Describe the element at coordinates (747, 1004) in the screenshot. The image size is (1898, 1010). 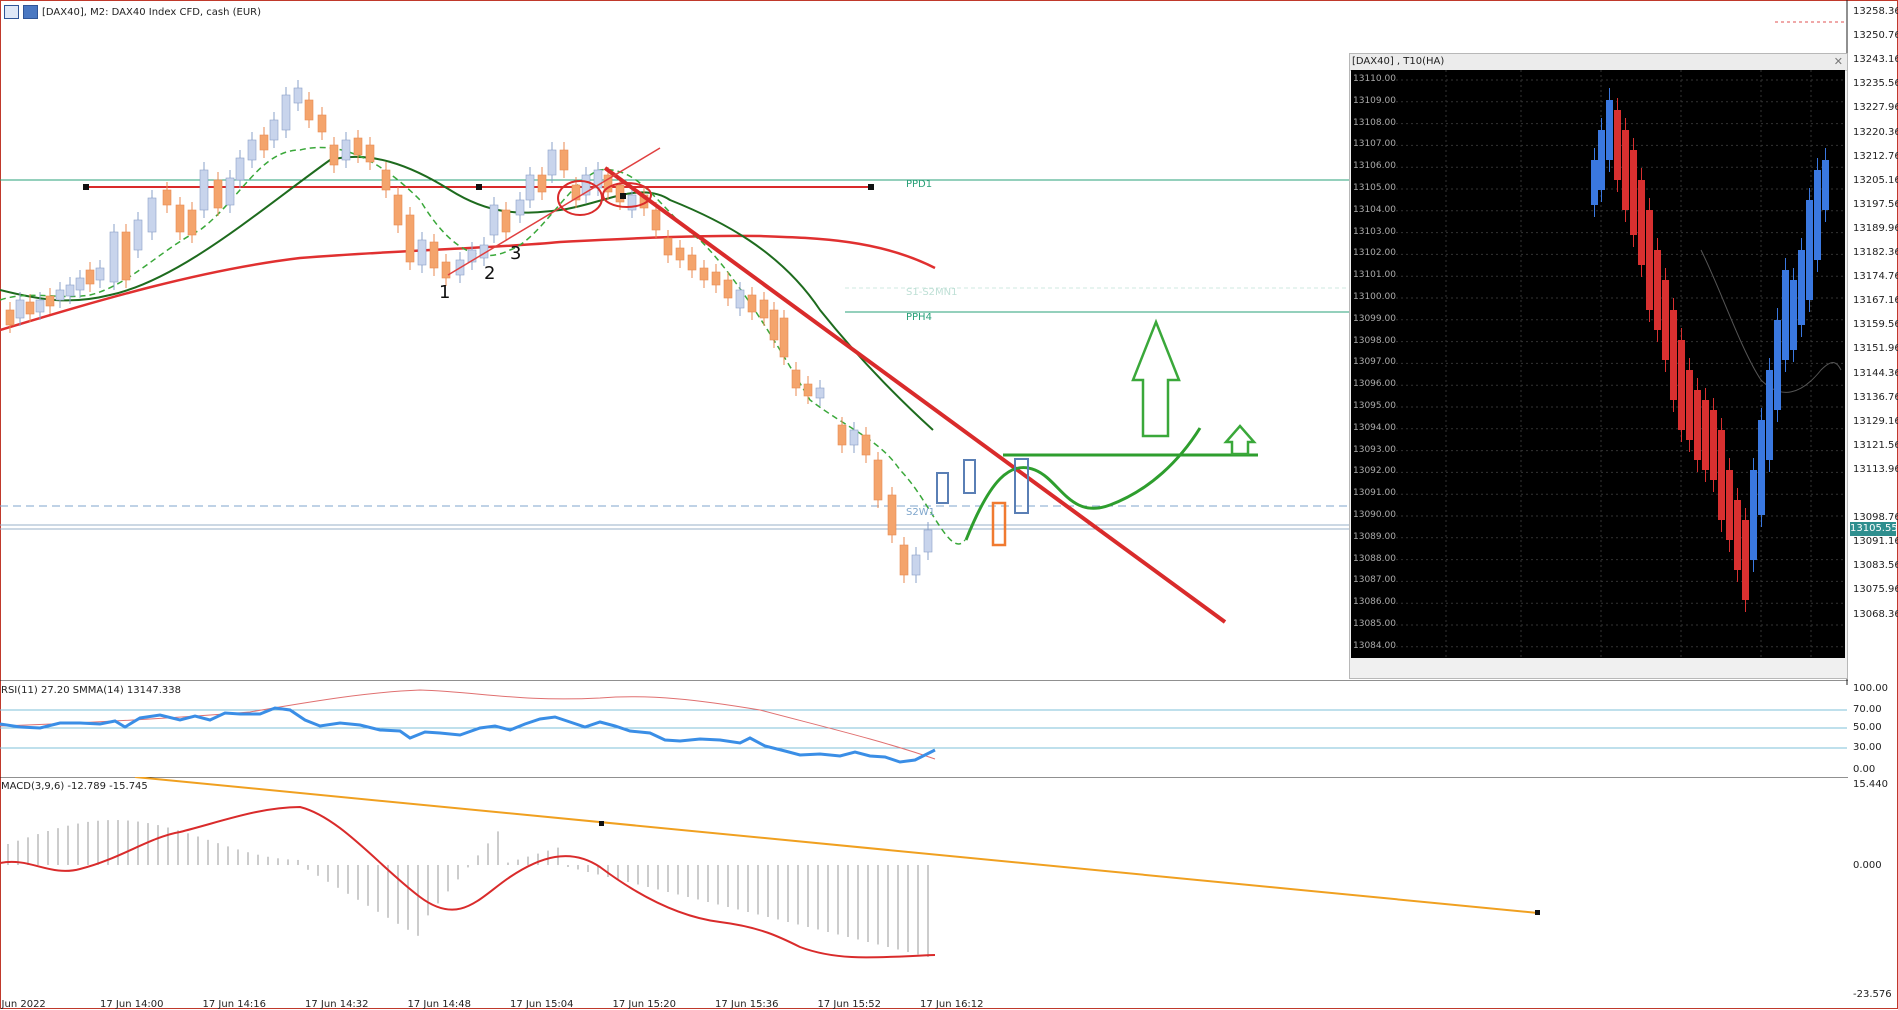
I see `time-axis-label: 17 Jun 15:36` at that location.